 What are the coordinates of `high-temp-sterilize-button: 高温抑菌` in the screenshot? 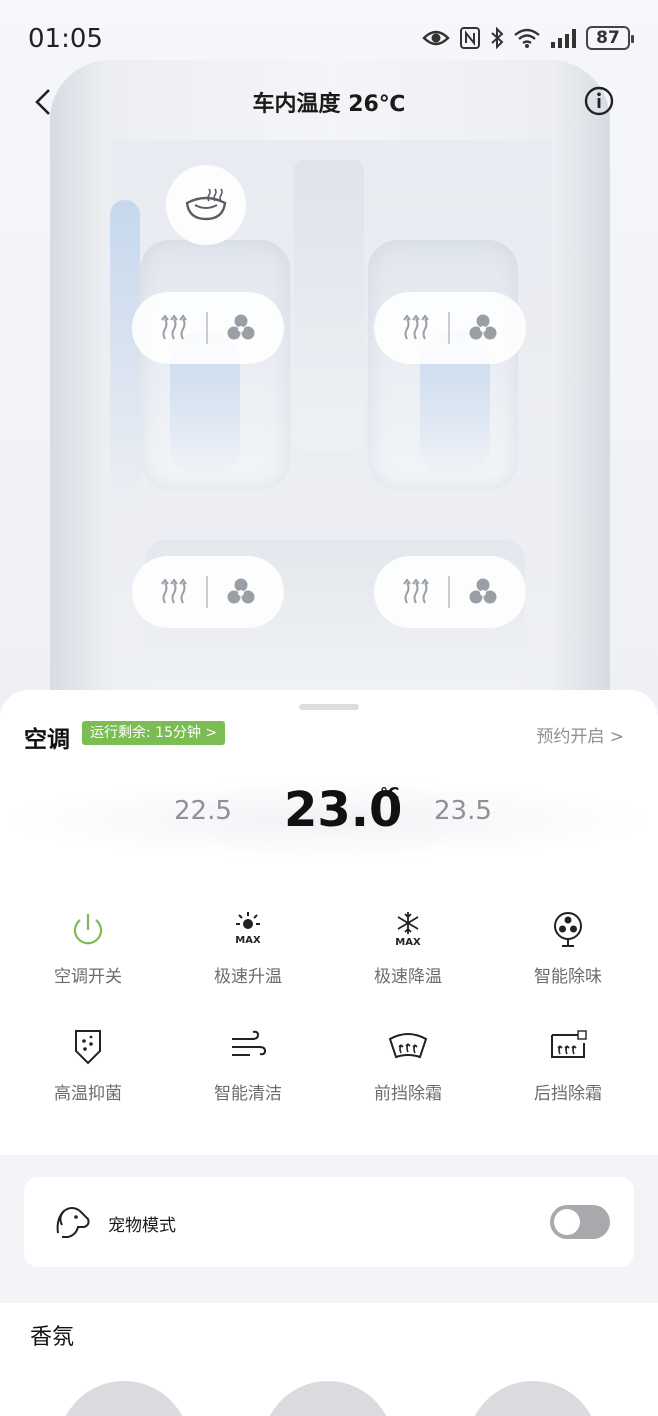 It's located at (88, 1072).